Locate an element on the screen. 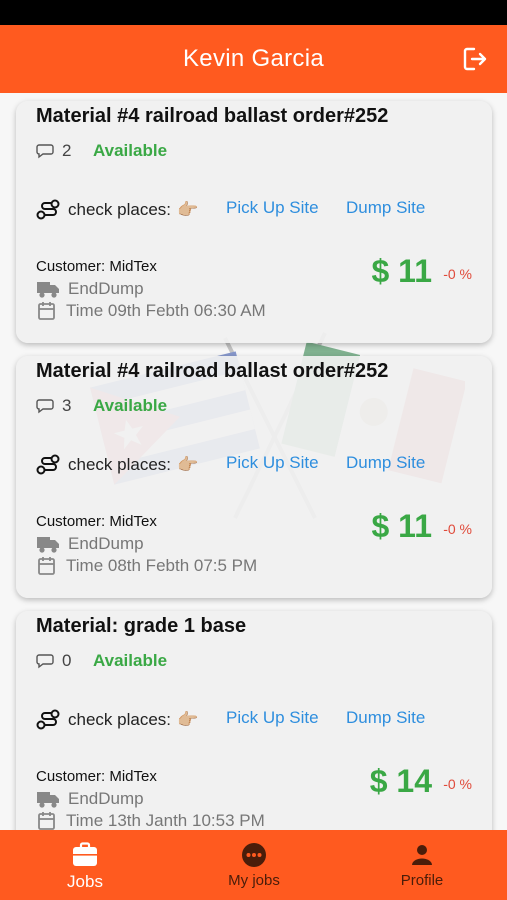 The height and width of the screenshot is (900, 507). page-title: Kevin Garcia is located at coordinates (253, 58).